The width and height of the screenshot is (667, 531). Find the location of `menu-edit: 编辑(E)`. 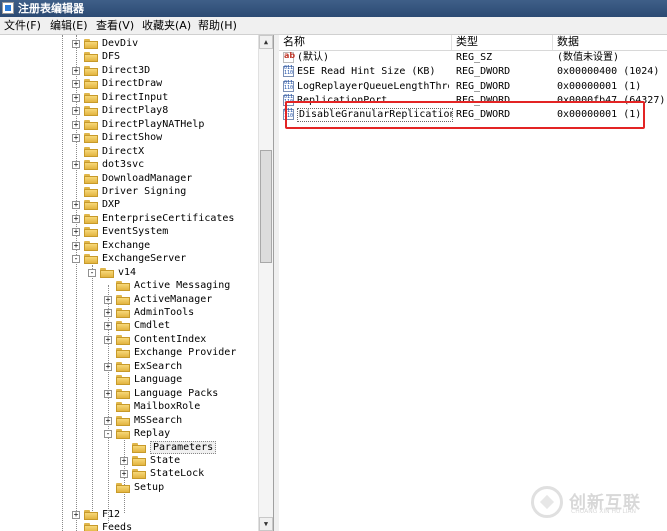

menu-edit: 编辑(E) is located at coordinates (69, 26).